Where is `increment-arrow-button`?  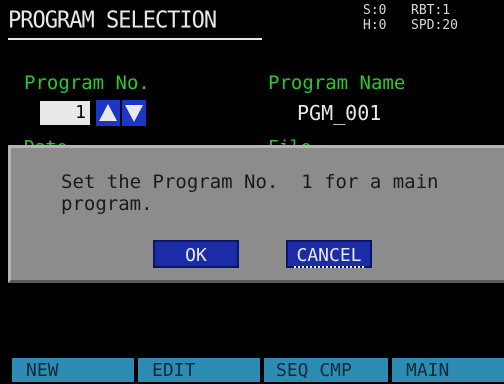 increment-arrow-button is located at coordinates (108, 113).